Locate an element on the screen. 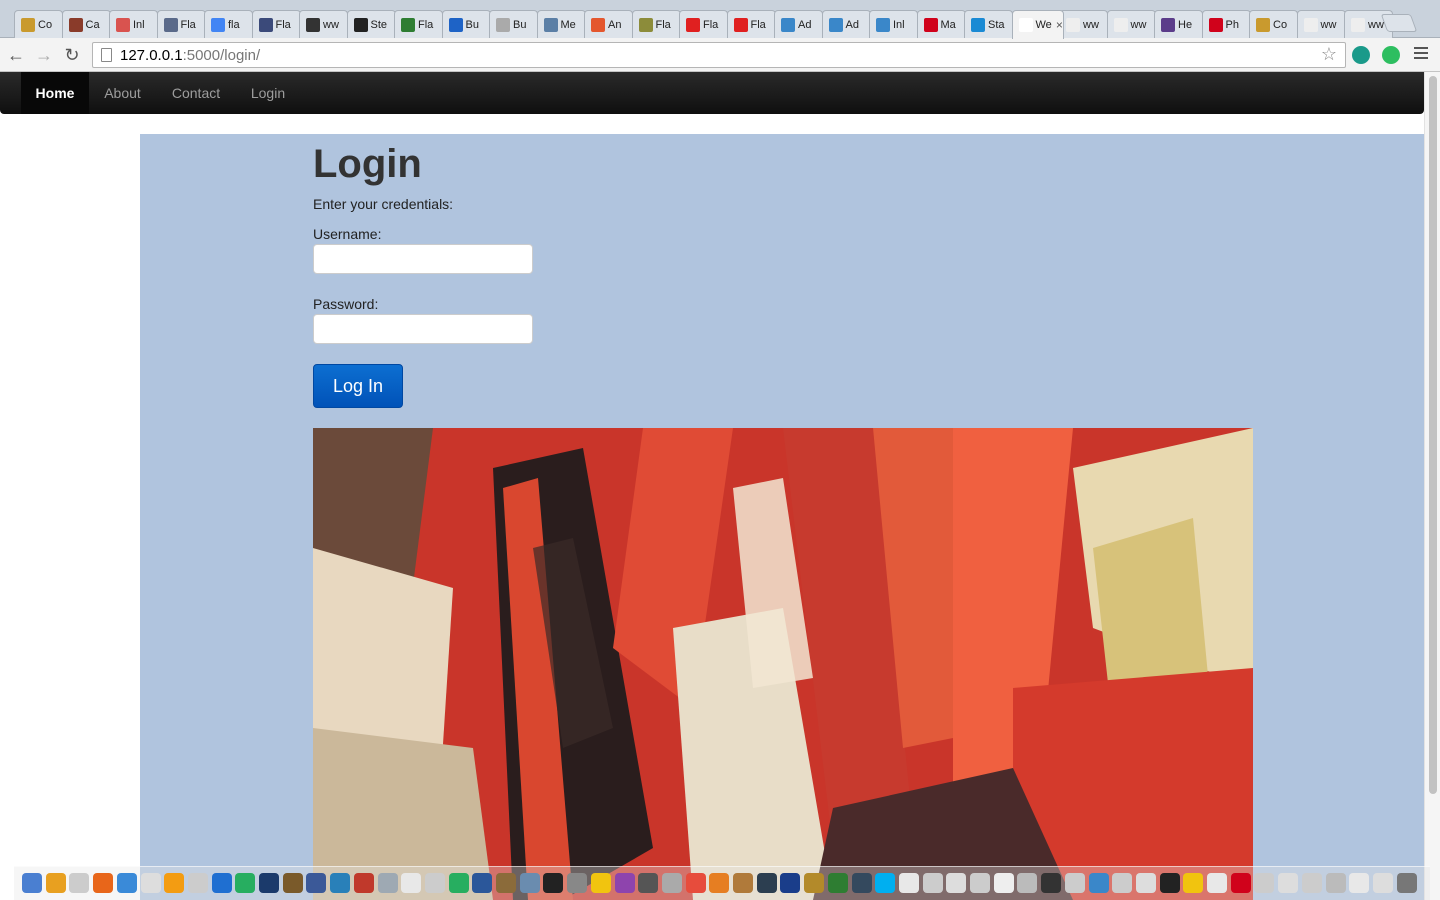  browser-tab: Me is located at coordinates (561, 24).